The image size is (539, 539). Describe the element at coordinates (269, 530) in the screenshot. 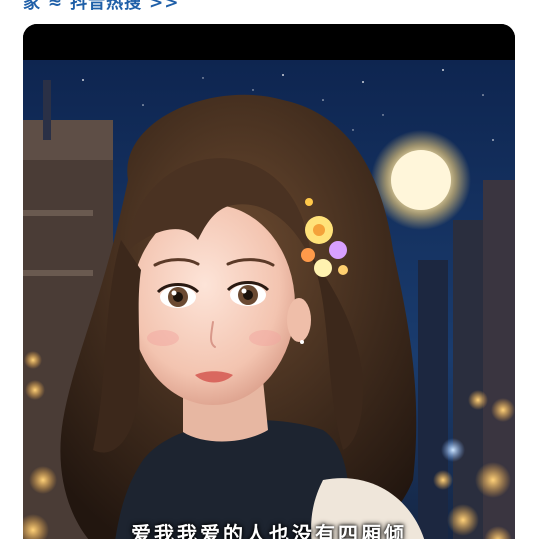

I see `video-subtitle: 爱我我爱的人也没有四厢倾` at that location.